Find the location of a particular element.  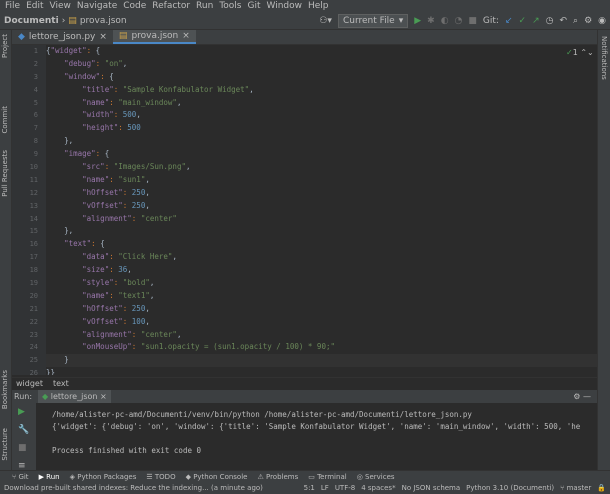

tab-lettore-json-py: ◆ lettore_json.py × is located at coordinates (62, 37).